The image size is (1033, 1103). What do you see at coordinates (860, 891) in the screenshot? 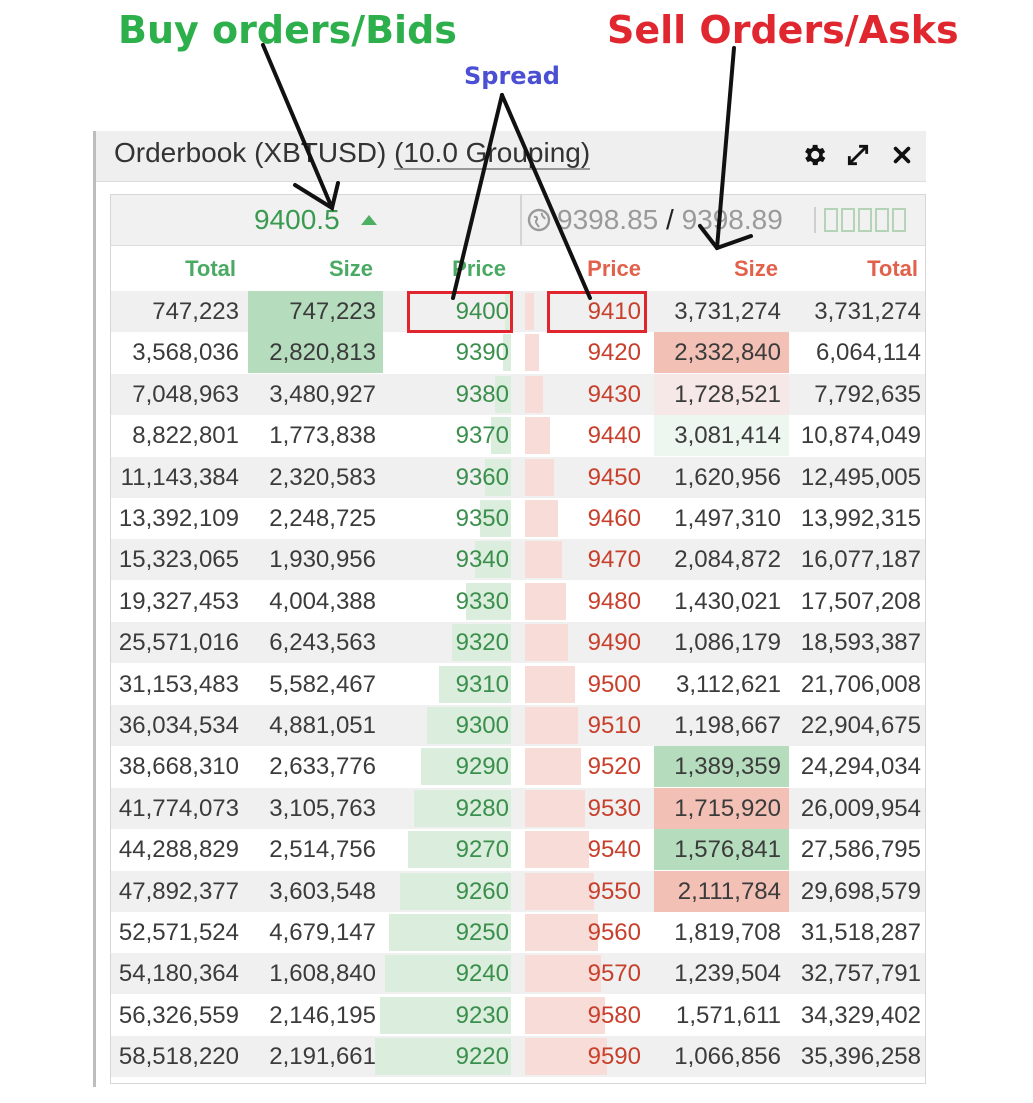
I see `ask-total: 29,698,579` at bounding box center [860, 891].